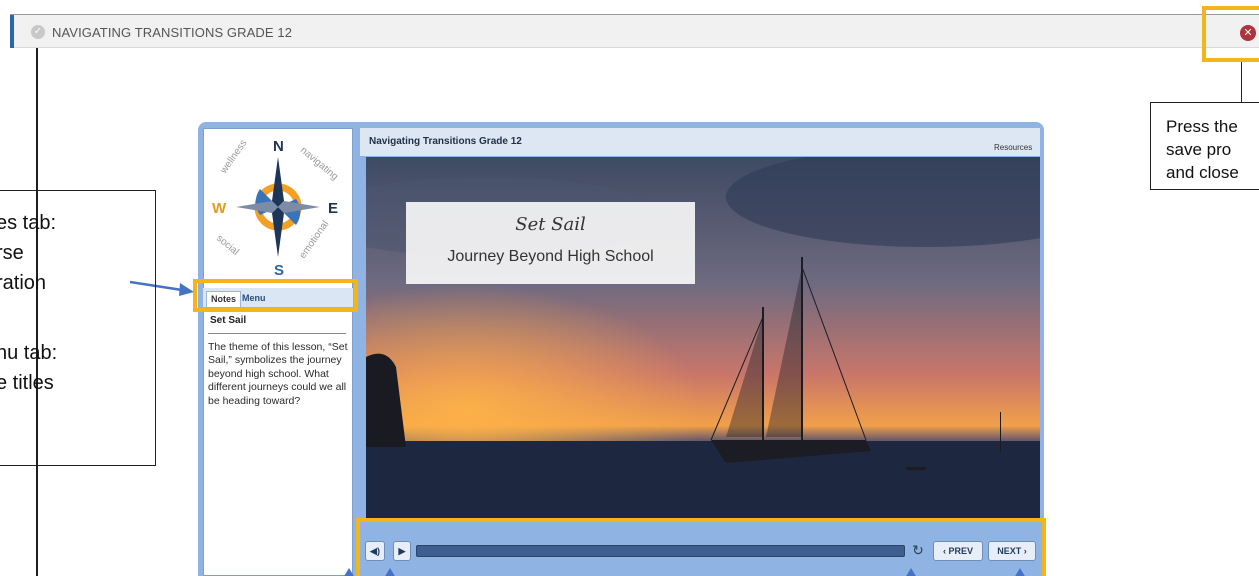 The height and width of the screenshot is (576, 1259). I want to click on callout-right-line: and close, so click(1202, 172).